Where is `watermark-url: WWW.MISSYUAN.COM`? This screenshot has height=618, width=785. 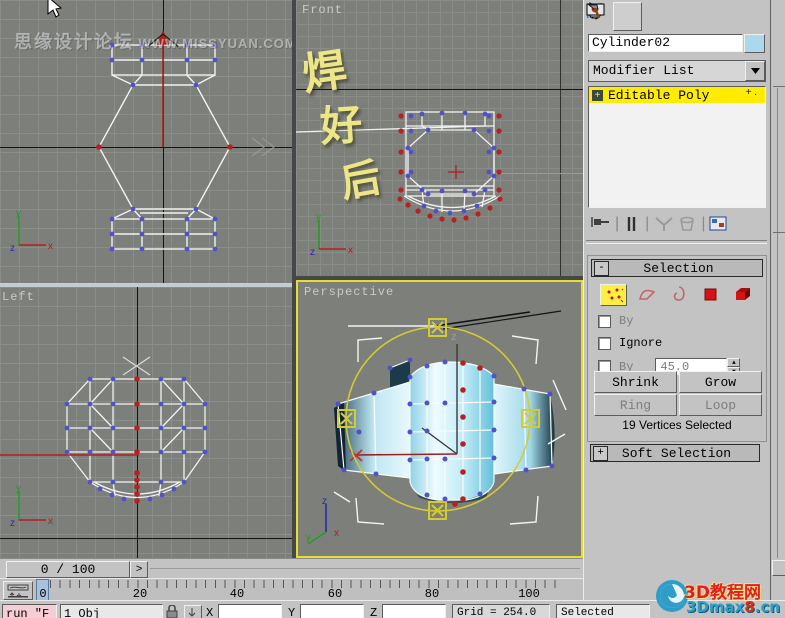 watermark-url: WWW.MISSYUAN.COM is located at coordinates (215, 43).